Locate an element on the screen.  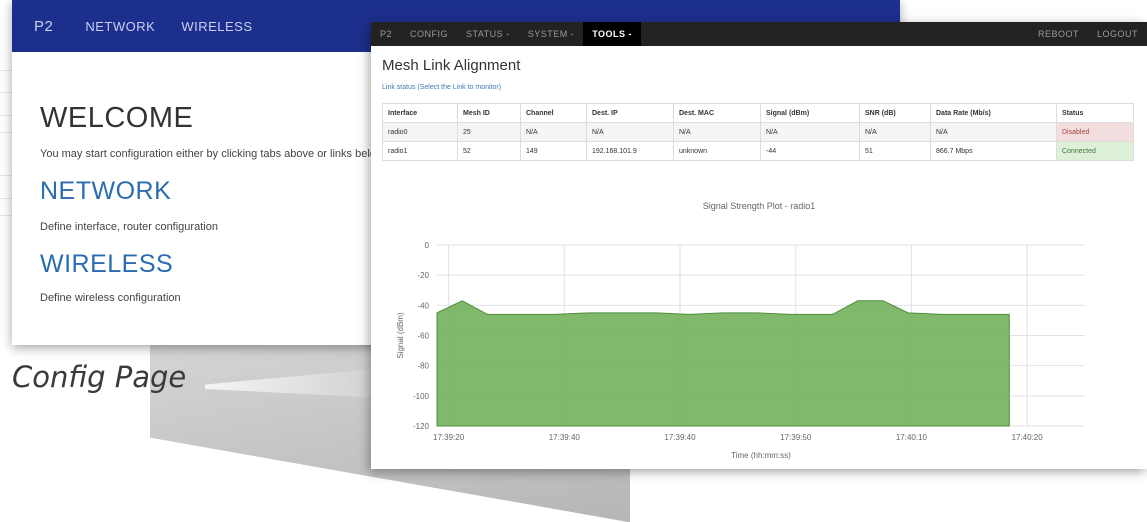
tools-brand: P2 is located at coordinates (386, 34).